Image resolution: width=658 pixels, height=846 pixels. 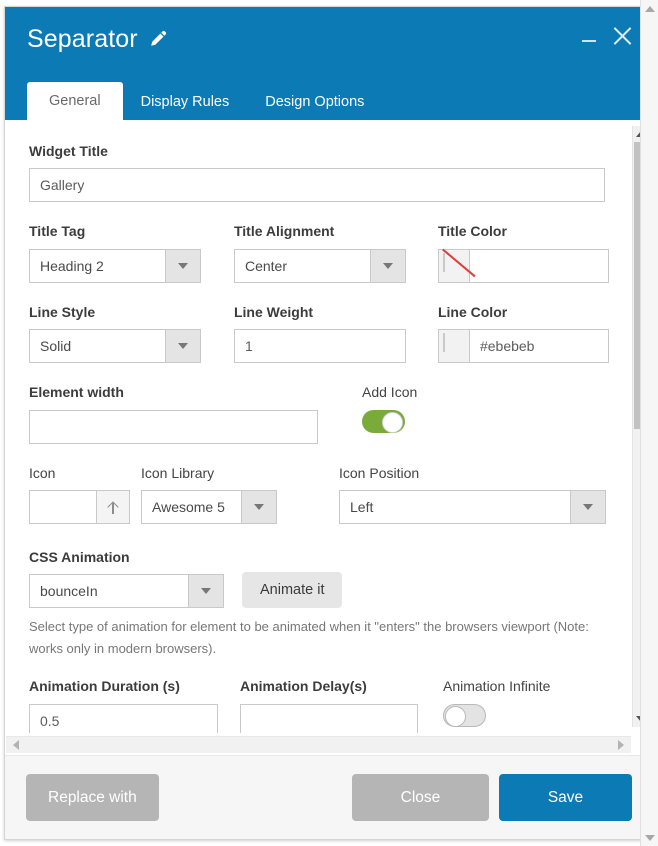 What do you see at coordinates (329, 797) in the screenshot?
I see `modal-footer: Replace with Close Save` at bounding box center [329, 797].